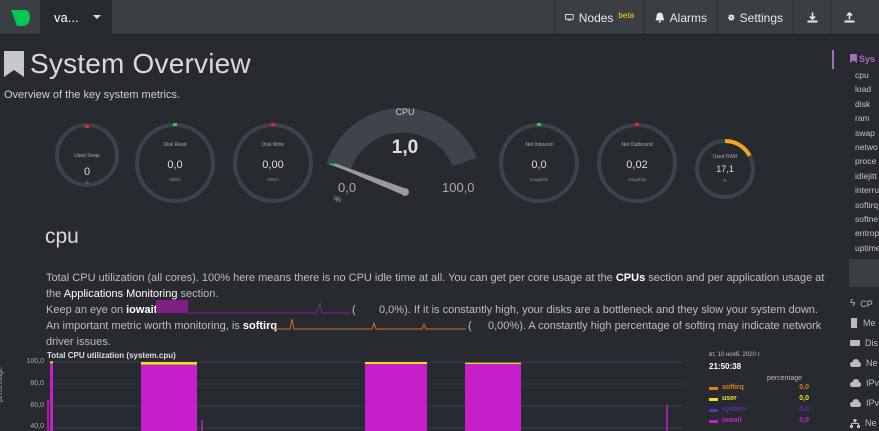 The height and width of the screenshot is (431, 879). What do you see at coordinates (273, 163) in the screenshot?
I see `disk-write-gauge: Disk Write 0,00 MiB/s` at bounding box center [273, 163].